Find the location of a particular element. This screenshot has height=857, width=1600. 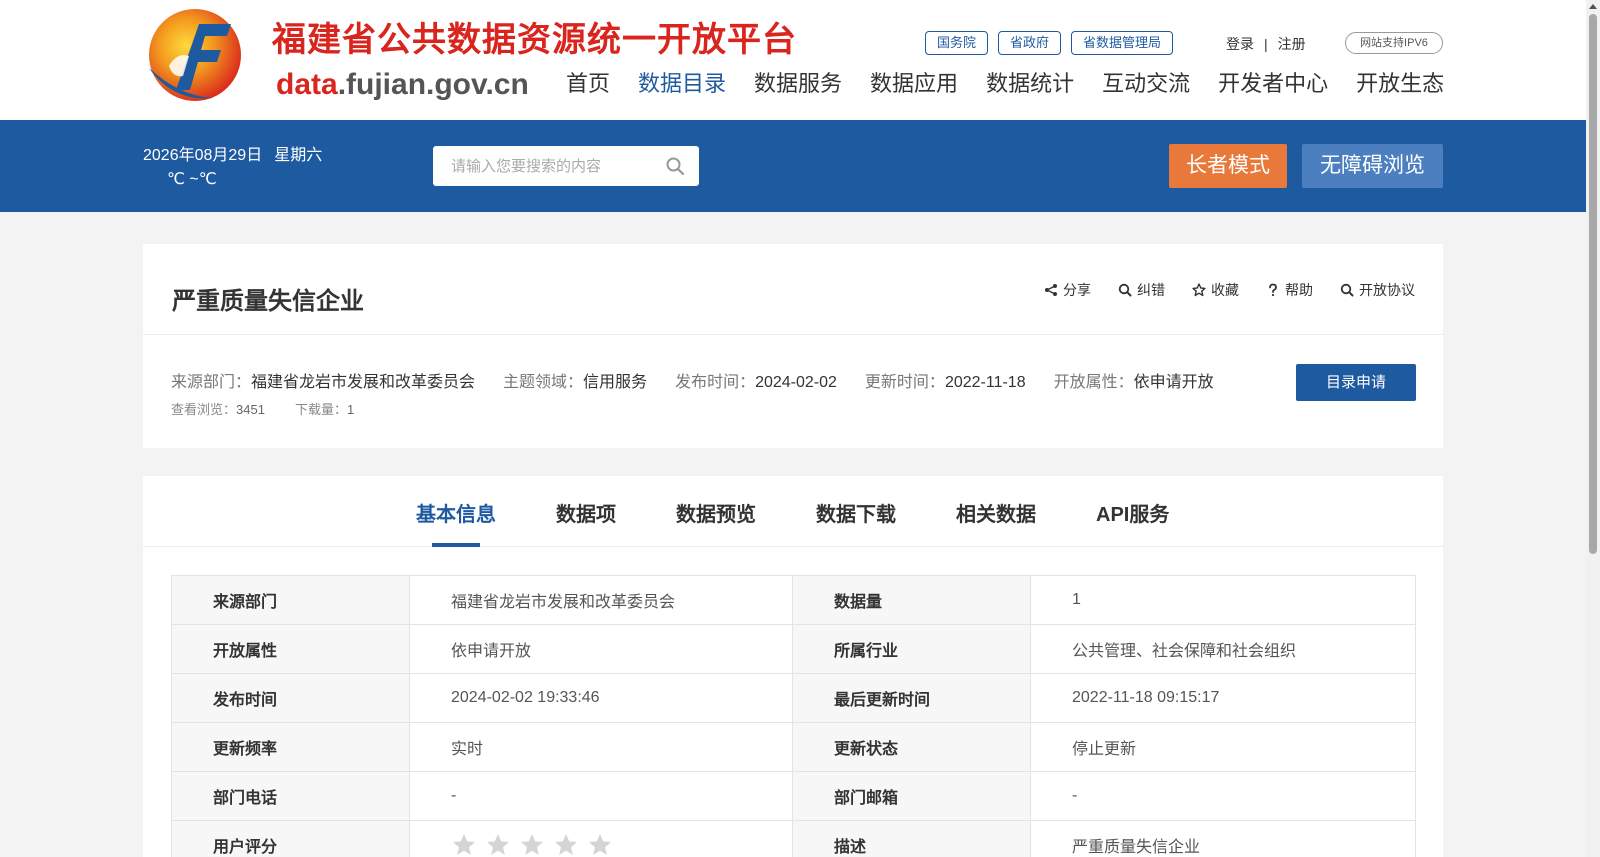

main-nav: 首页 数据目录 数据服务 数据应用 数据统计 互动交流 开发者中心 开放生态 is located at coordinates (1005, 84).